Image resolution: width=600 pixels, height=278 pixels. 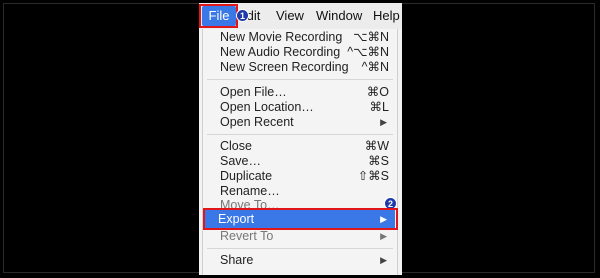 I want to click on menu-item-label: Close, so click(x=236, y=146).